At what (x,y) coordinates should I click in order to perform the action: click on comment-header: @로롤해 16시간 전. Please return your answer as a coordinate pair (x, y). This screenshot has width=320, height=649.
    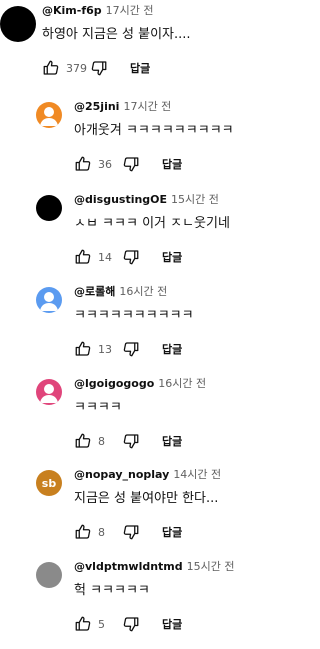
    Looking at the image, I should click on (120, 292).